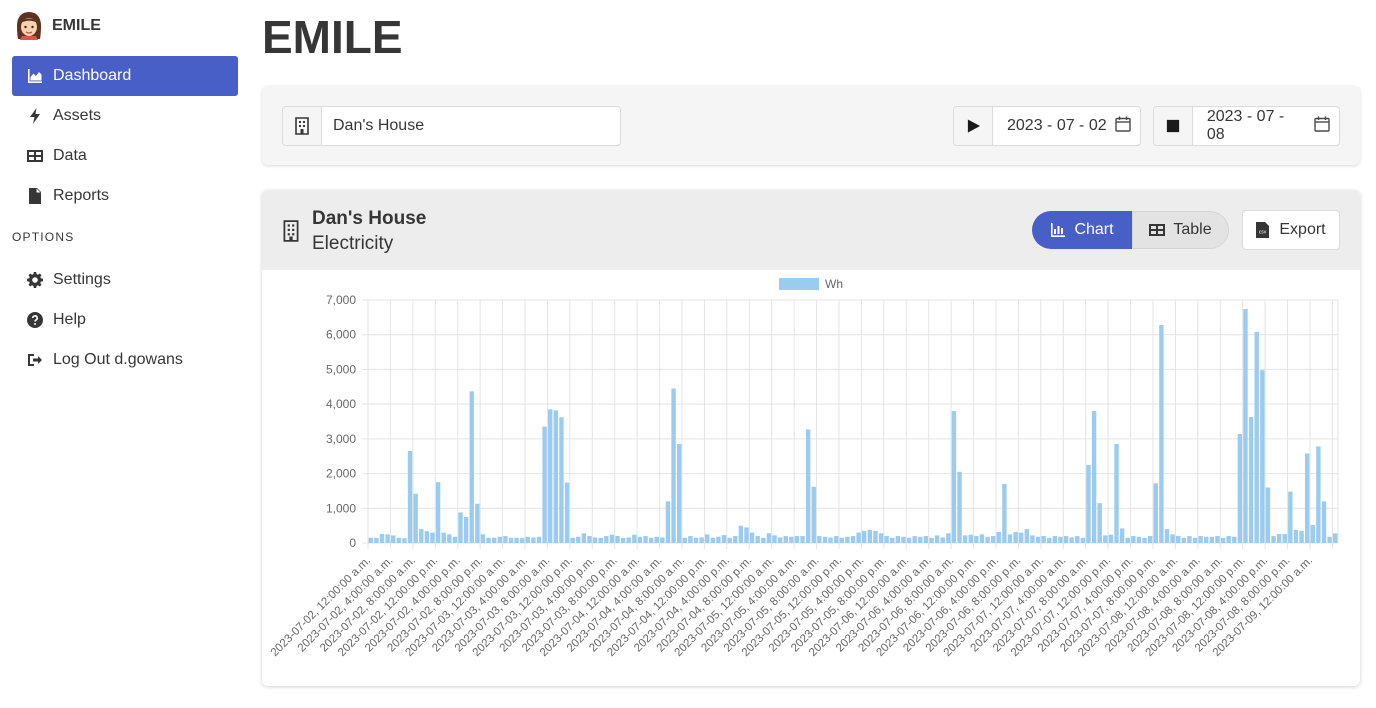  I want to click on export-button: csv Export, so click(1291, 230).